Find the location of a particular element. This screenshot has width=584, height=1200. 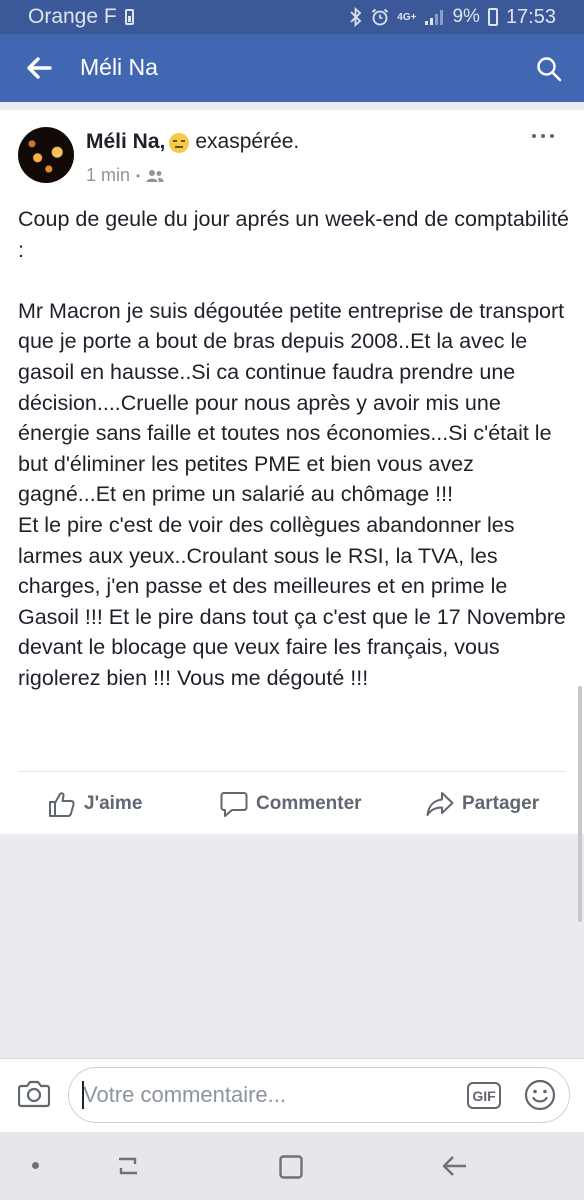

share-arrow-icon is located at coordinates (440, 804).